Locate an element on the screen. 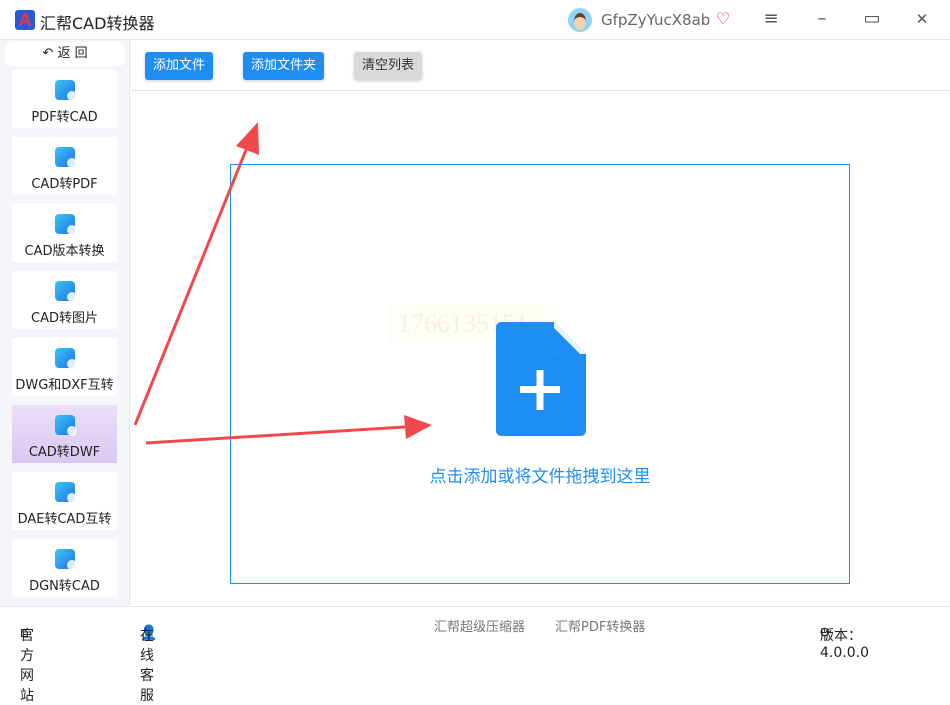 This screenshot has height=705, width=950. sidebar-item: CAD转图片 is located at coordinates (64, 300).